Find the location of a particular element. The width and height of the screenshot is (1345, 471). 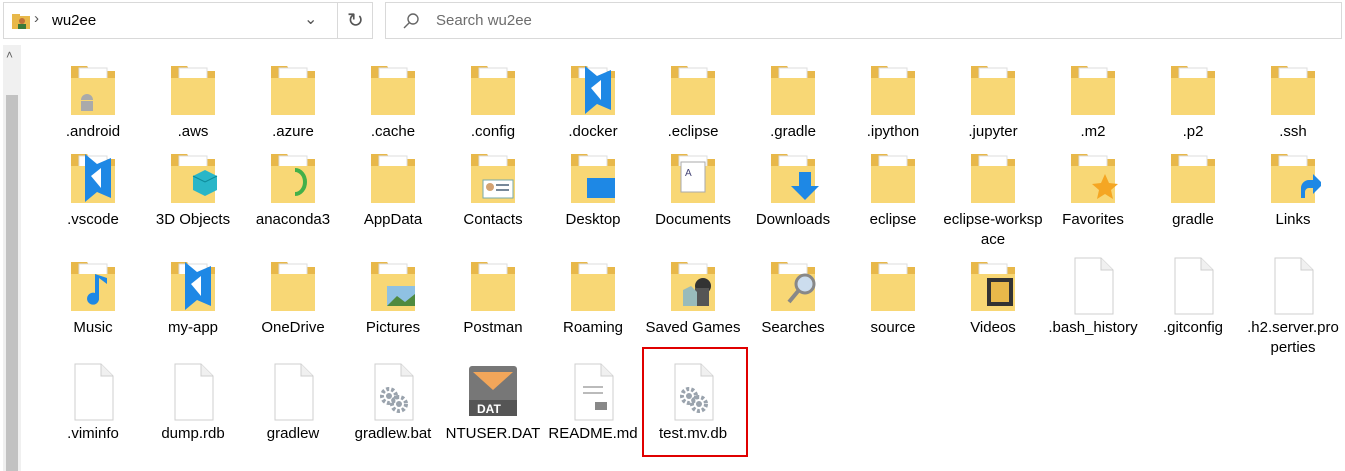

file-item: .vscode is located at coordinates (93, 189).